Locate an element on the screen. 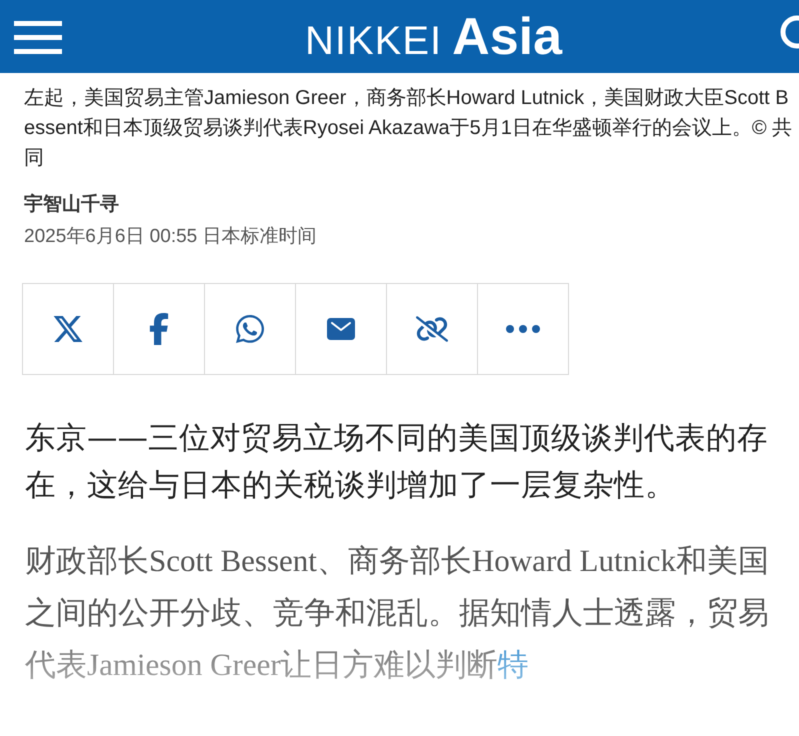 The height and width of the screenshot is (736, 799). author-name: 宇智山千寻 is located at coordinates (411, 204).